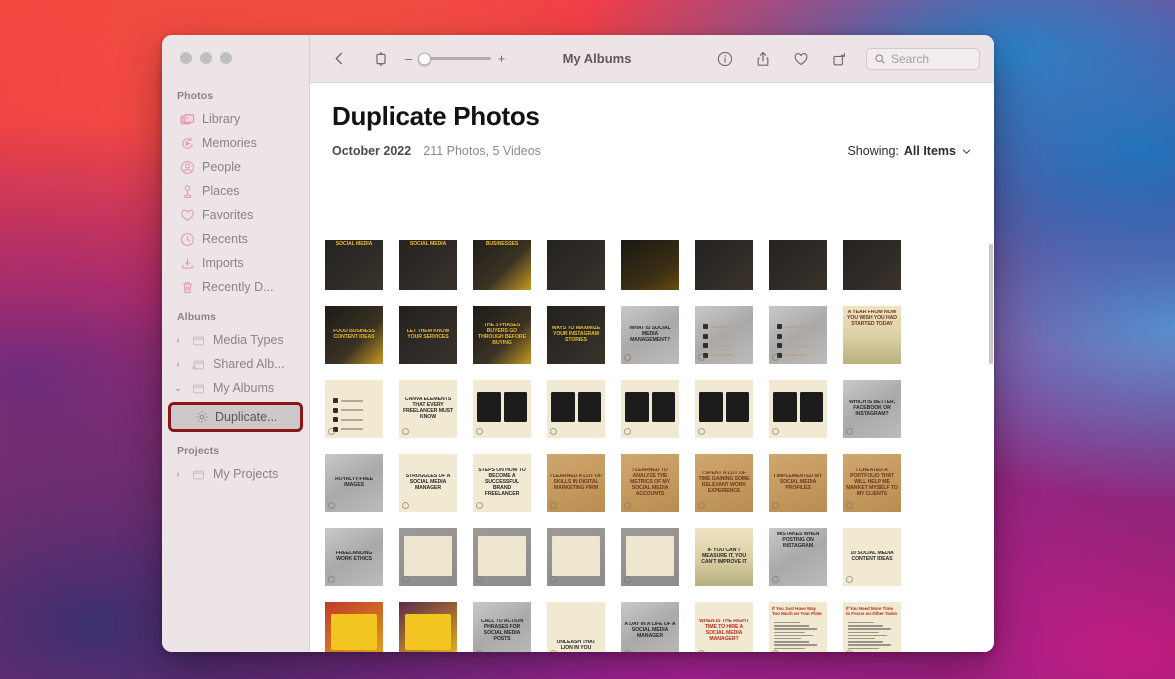 This screenshot has width=1175, height=679. Describe the element at coordinates (576, 627) in the screenshot. I see `photo-thumbnail: Unleash That Lion in You` at that location.